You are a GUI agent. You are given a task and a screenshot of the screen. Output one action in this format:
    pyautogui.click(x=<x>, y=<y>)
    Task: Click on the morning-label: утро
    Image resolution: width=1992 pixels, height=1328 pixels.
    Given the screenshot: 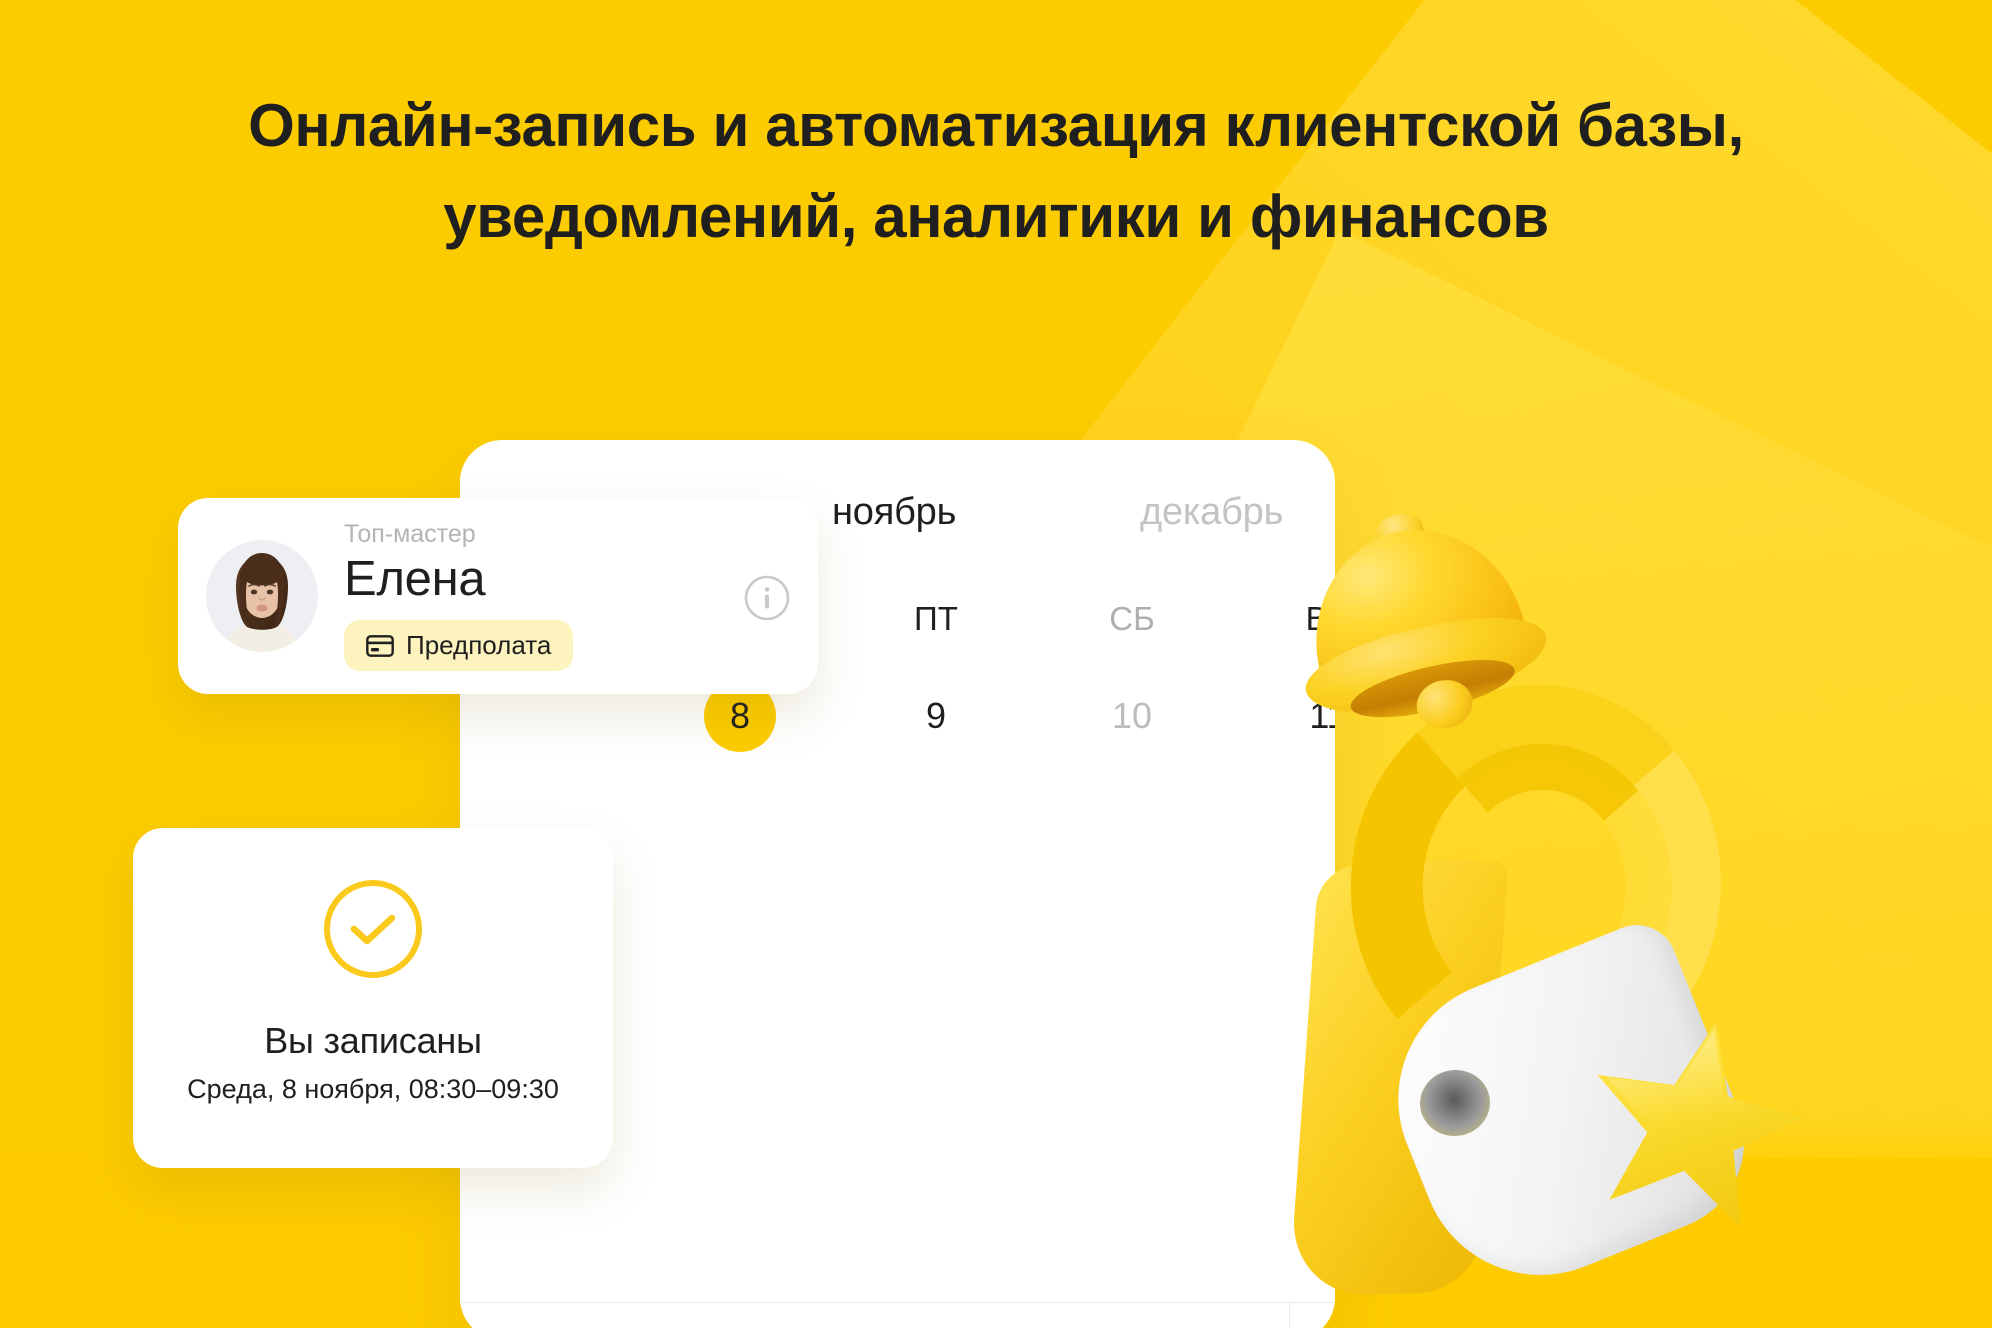 What is the action you would take?
    pyautogui.click(x=897, y=1324)
    